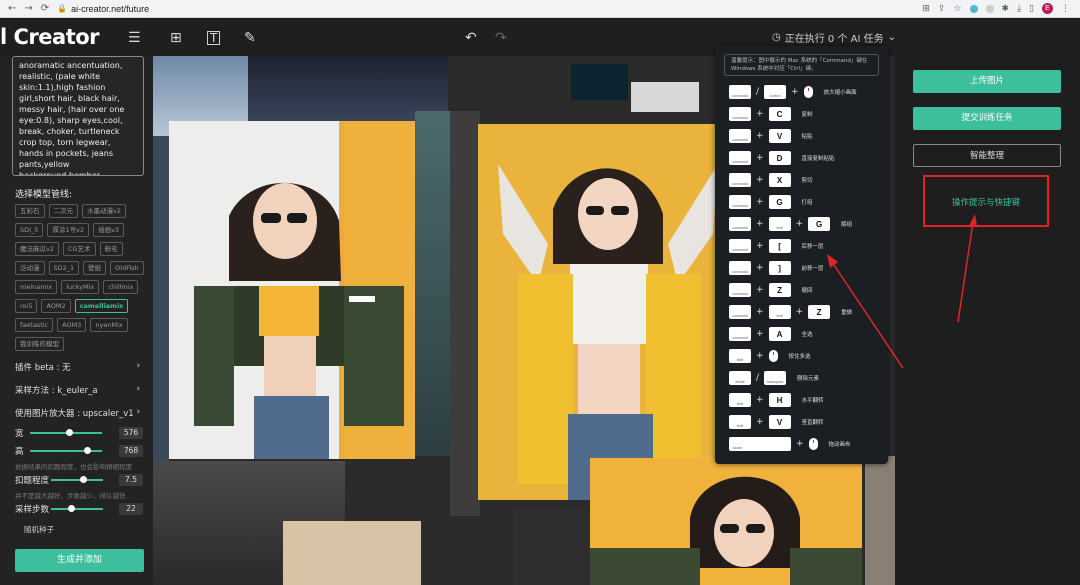  I want to click on guidance-slider-handle, so click(83, 479).